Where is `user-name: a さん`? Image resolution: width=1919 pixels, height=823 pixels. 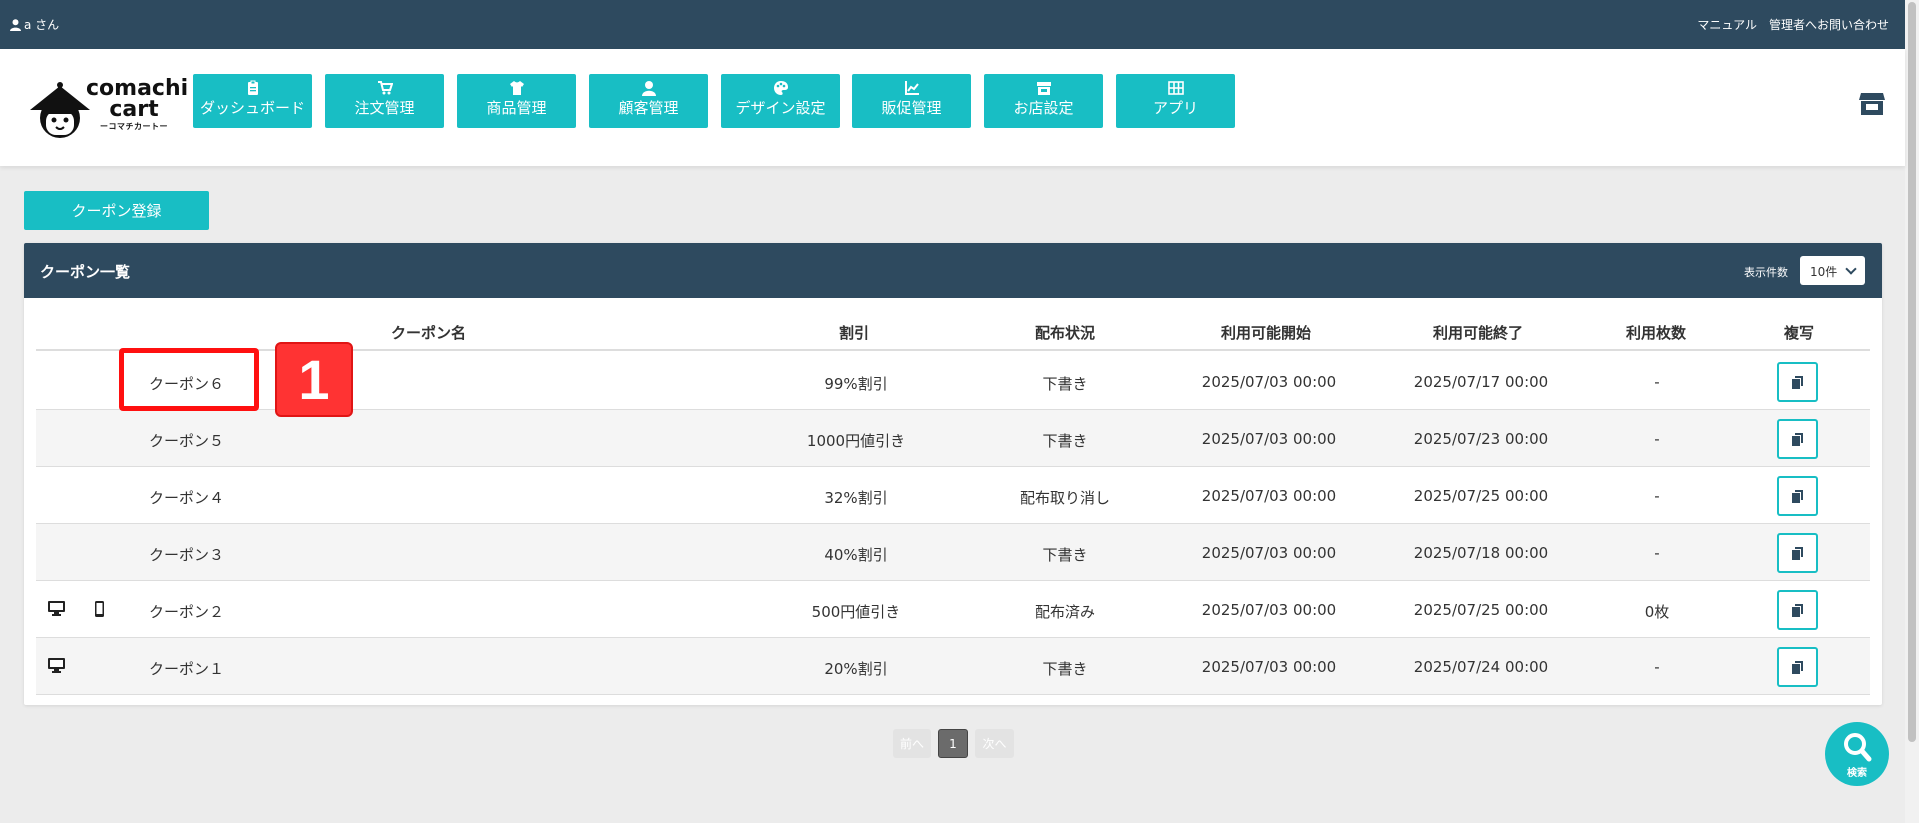 user-name: a さん is located at coordinates (42, 25).